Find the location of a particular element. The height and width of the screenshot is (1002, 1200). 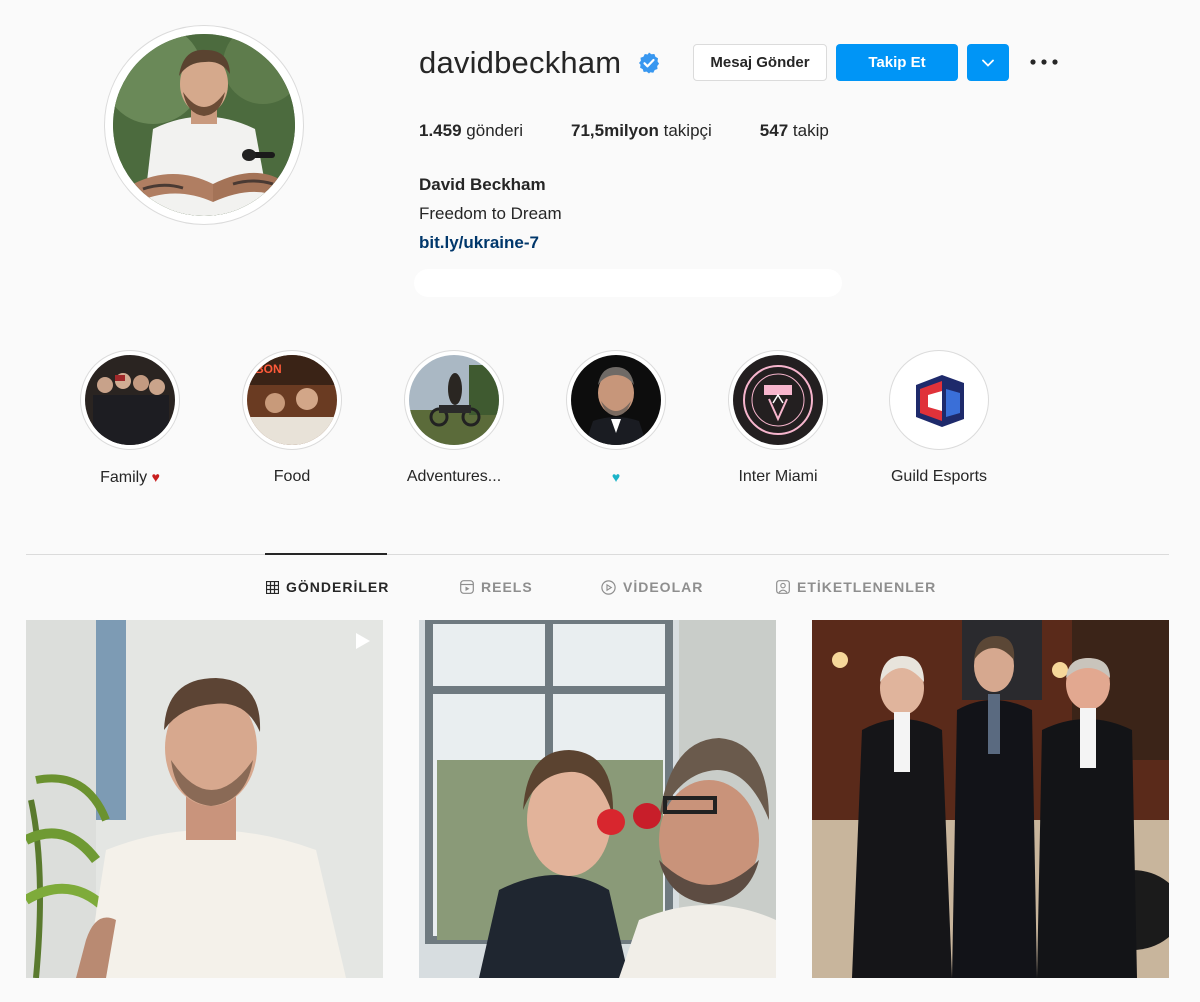

highlight-label: Food is located at coordinates (292, 476).